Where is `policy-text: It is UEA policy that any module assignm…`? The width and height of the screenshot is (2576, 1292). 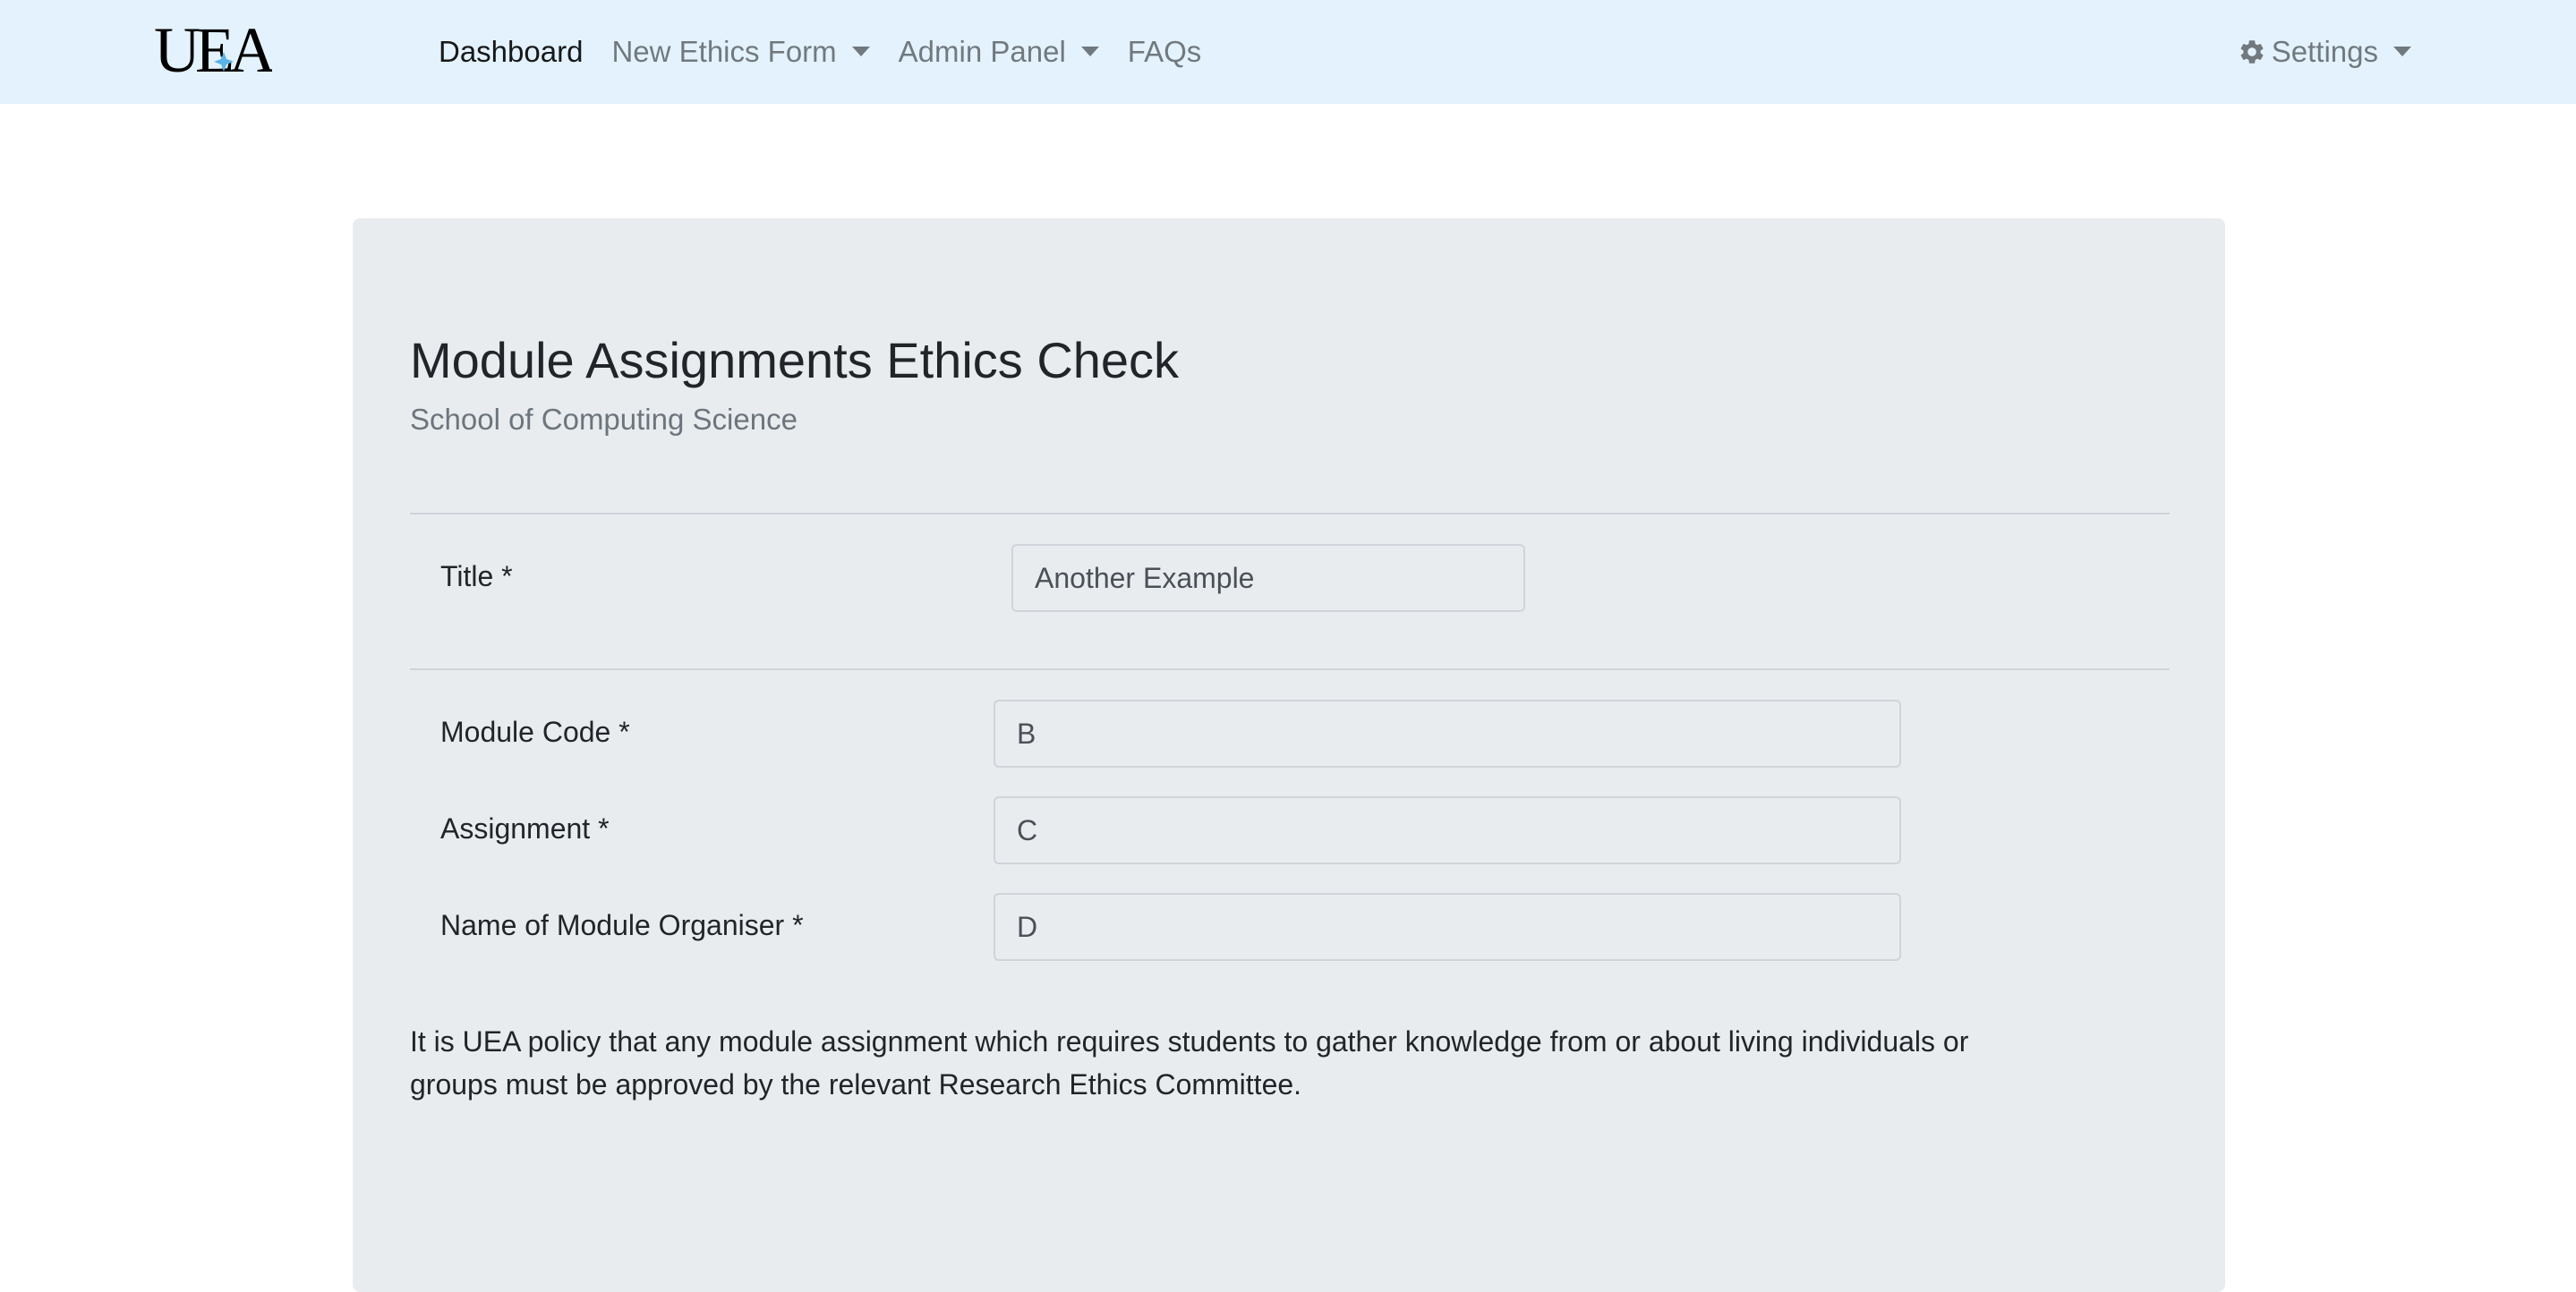 policy-text: It is UEA policy that any module assignm… is located at coordinates (1189, 1063).